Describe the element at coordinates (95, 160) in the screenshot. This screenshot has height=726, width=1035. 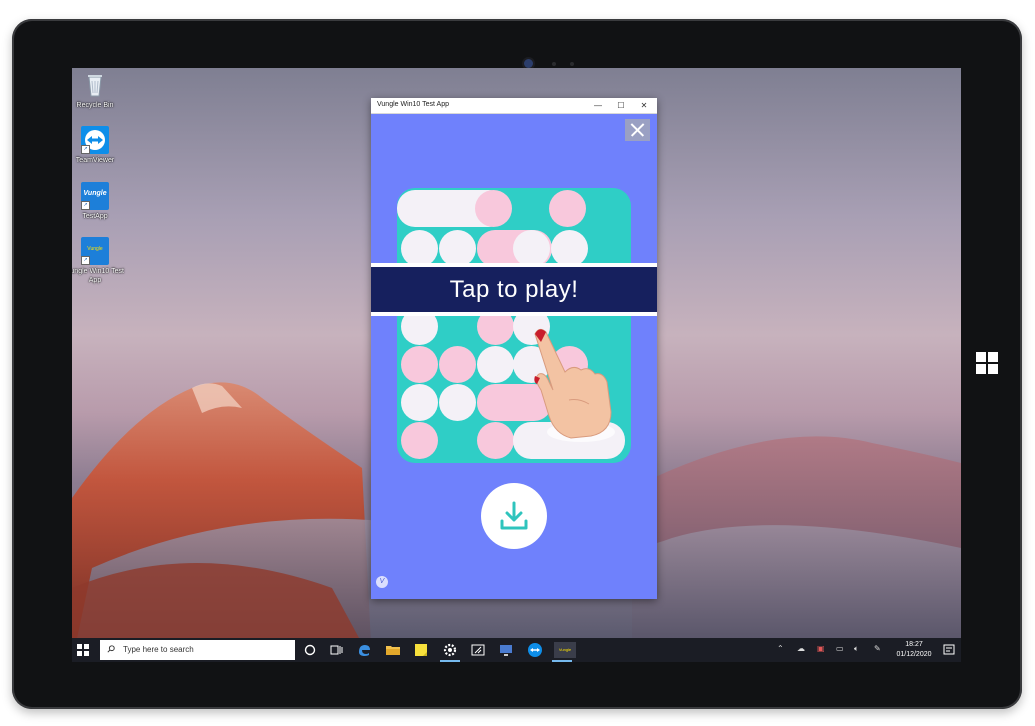
I see `desktop-icon-label: TeamViewer` at that location.